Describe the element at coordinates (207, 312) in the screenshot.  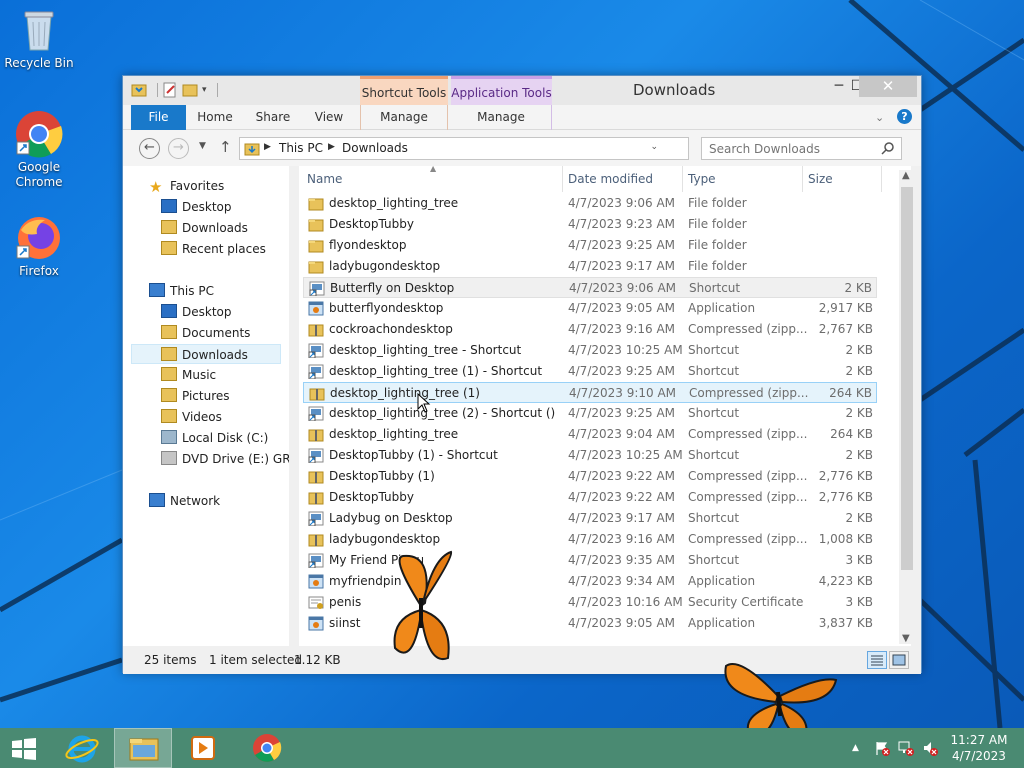
I see `nav-label: Desktop` at that location.